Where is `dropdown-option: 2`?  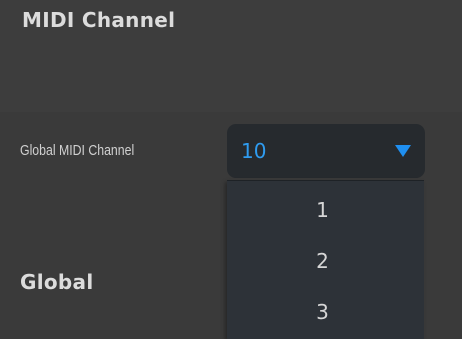 dropdown-option: 2 is located at coordinates (325, 261).